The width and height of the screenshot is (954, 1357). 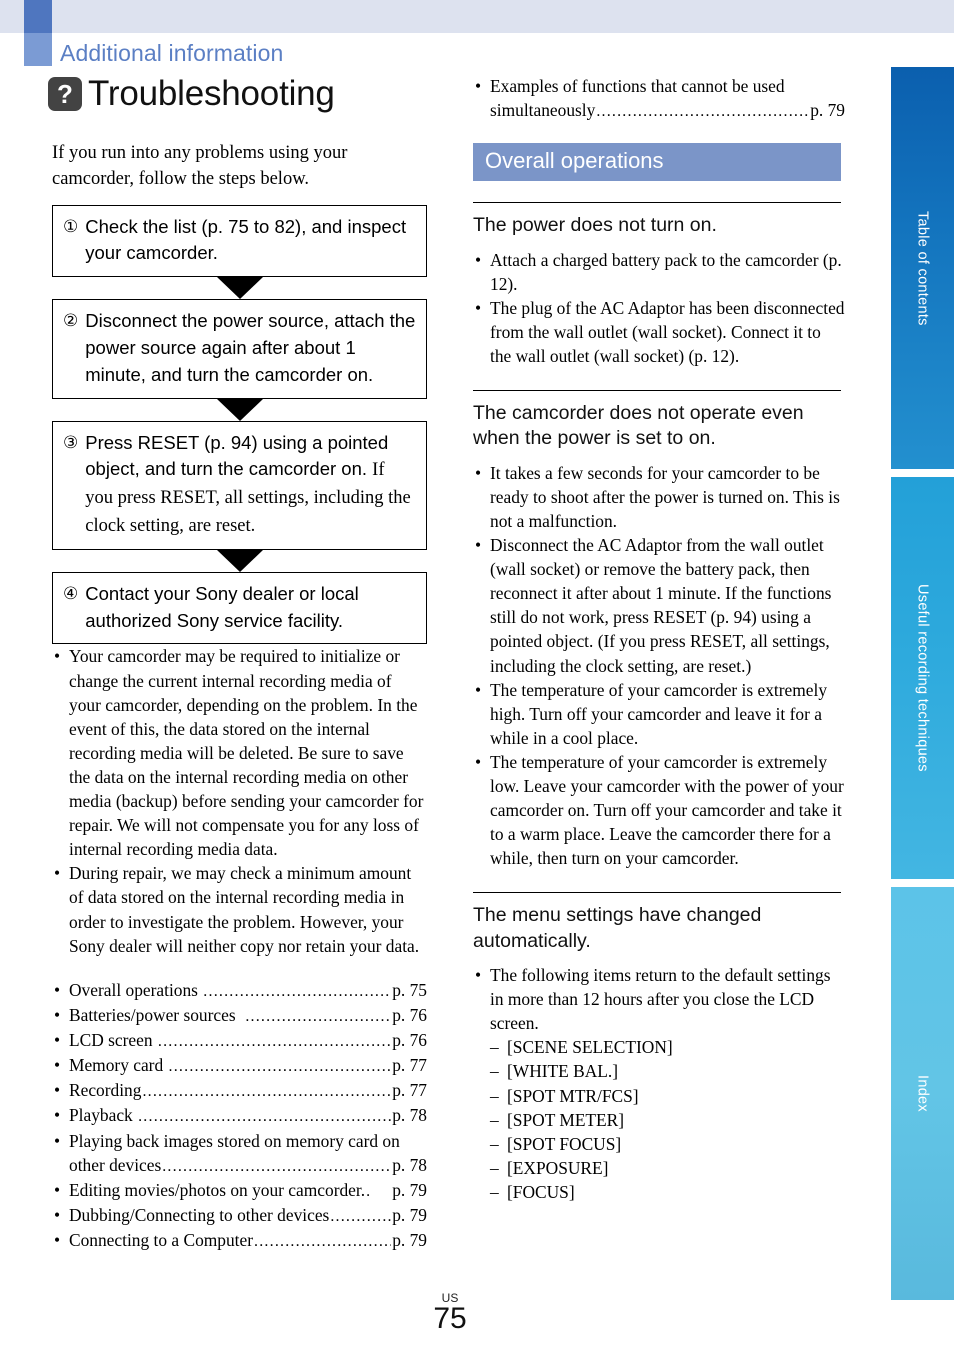 I want to click on list-item: [FOCUS], so click(x=667, y=1192).